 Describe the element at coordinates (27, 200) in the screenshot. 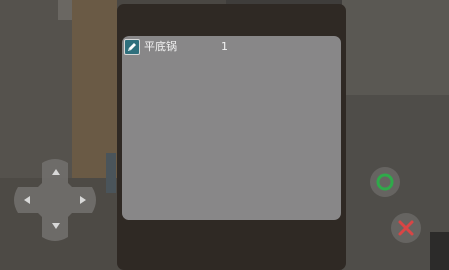

I see `dpad-left-arrow` at that location.